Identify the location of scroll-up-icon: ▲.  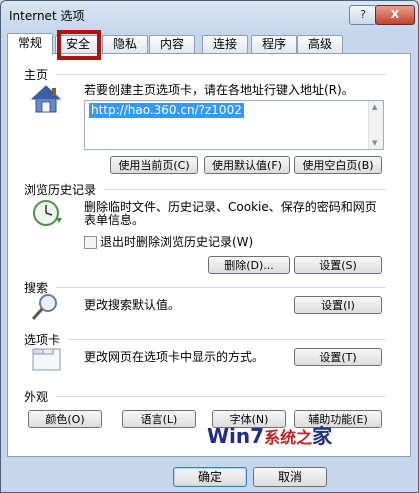
(374, 107).